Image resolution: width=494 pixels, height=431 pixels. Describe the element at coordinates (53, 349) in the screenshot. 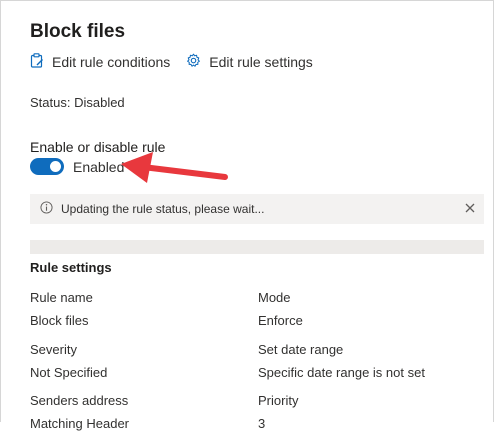

I see `severity-label: Severity` at that location.